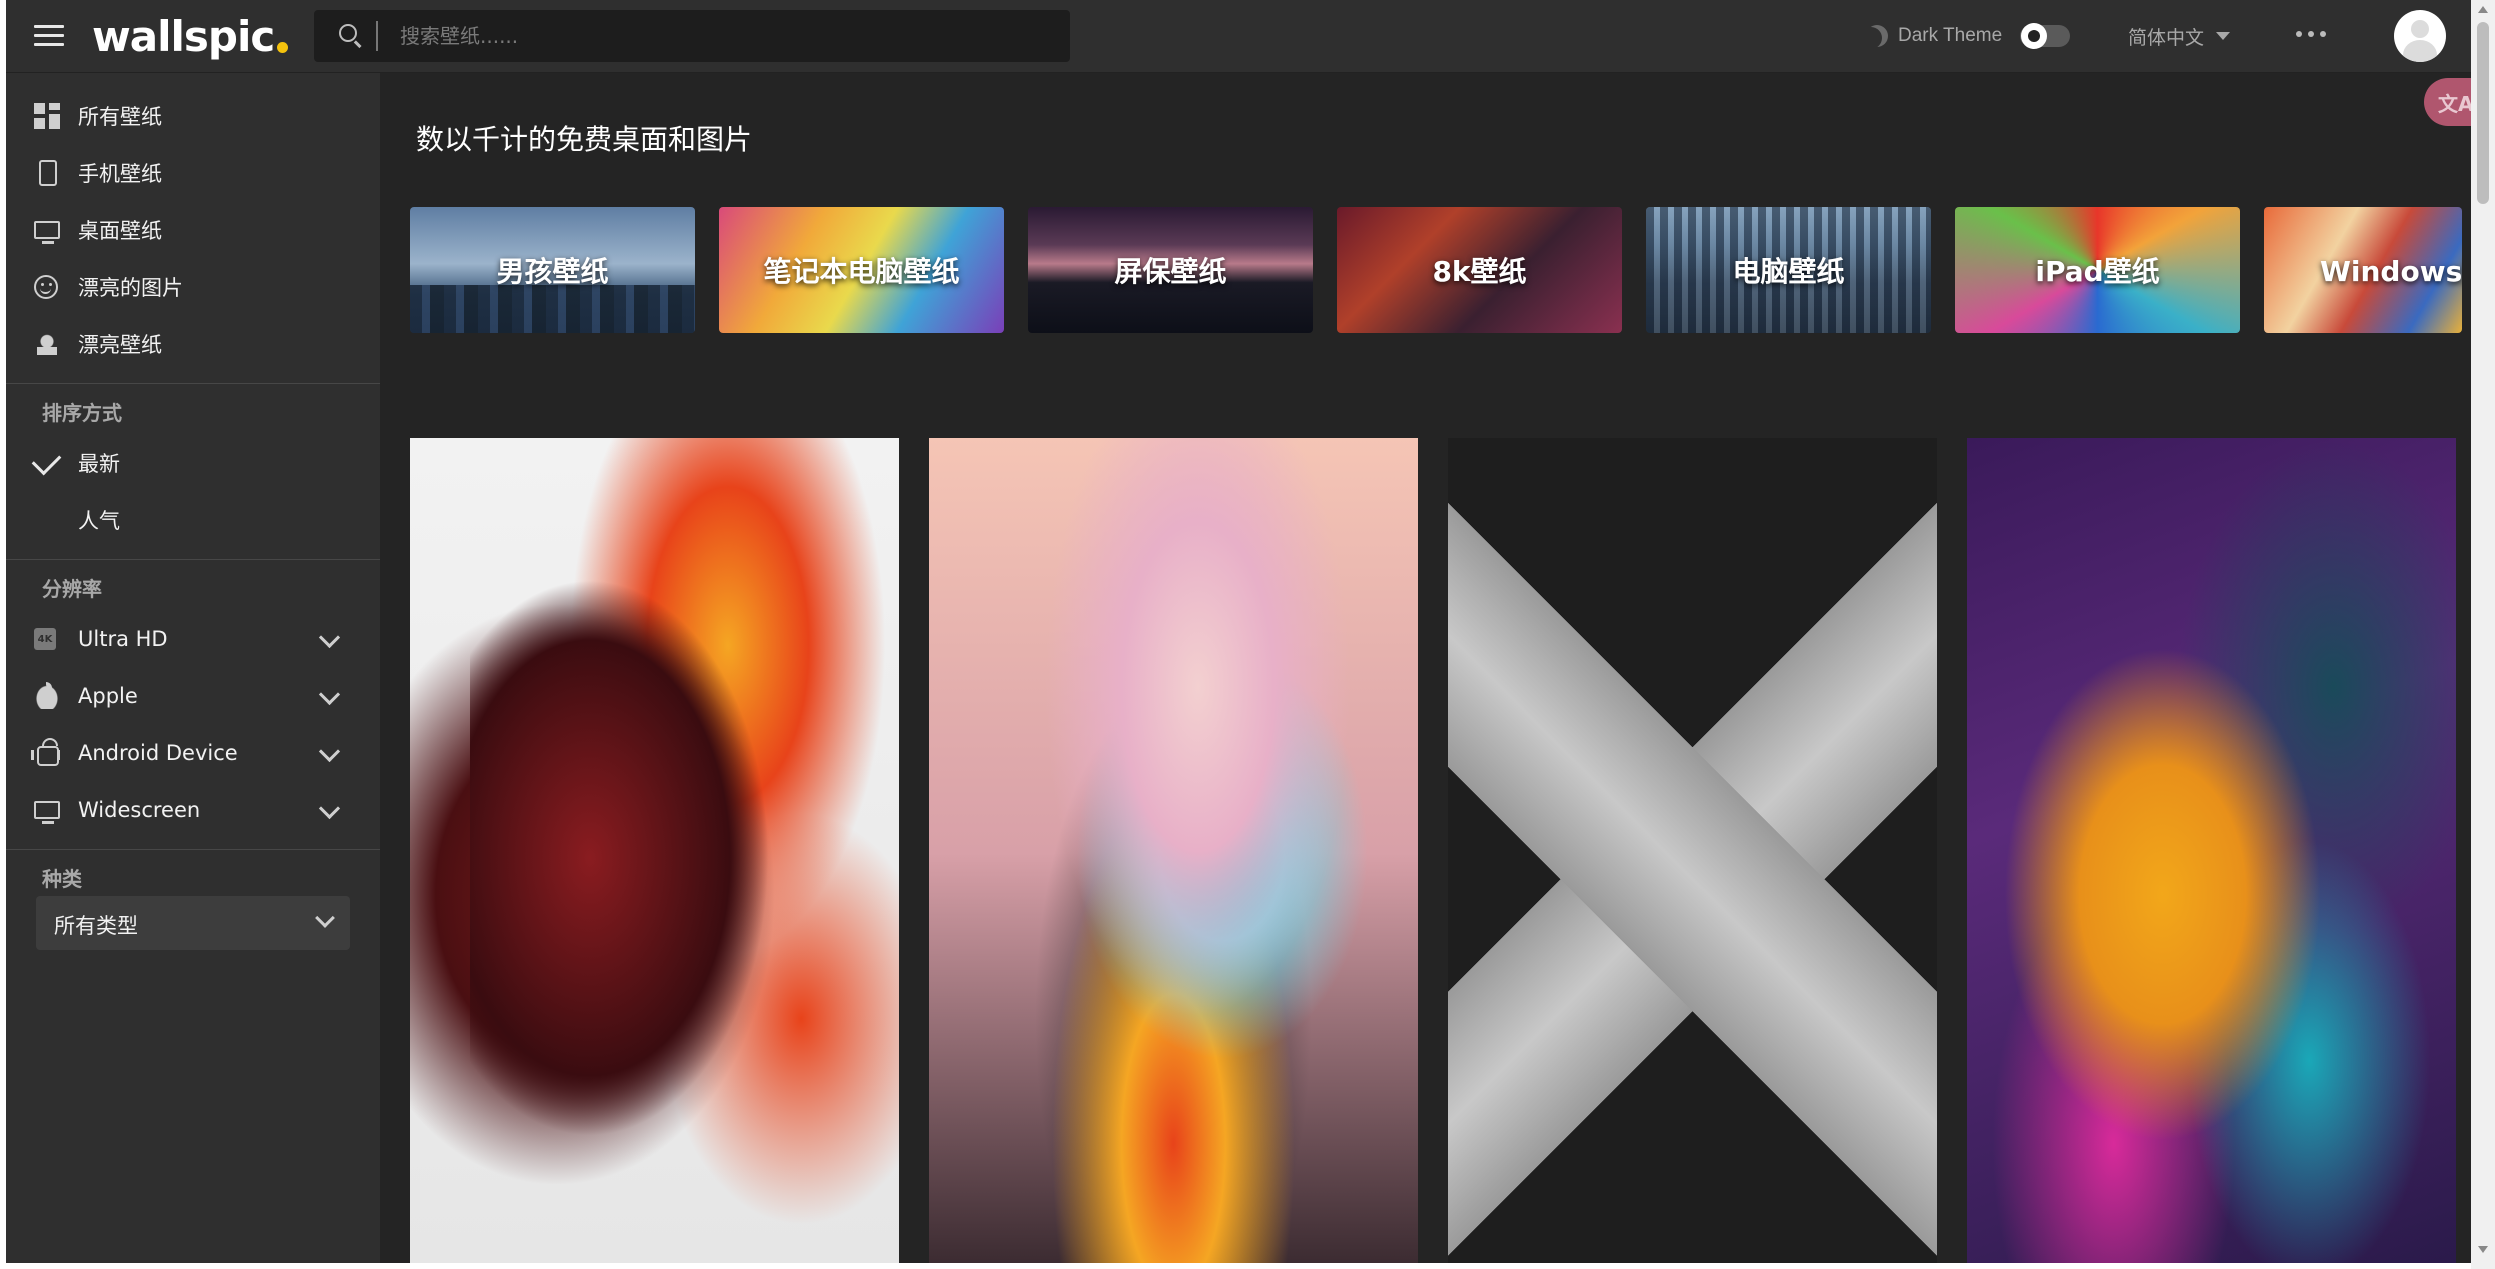  What do you see at coordinates (734, 36) in the screenshot?
I see `search-input` at bounding box center [734, 36].